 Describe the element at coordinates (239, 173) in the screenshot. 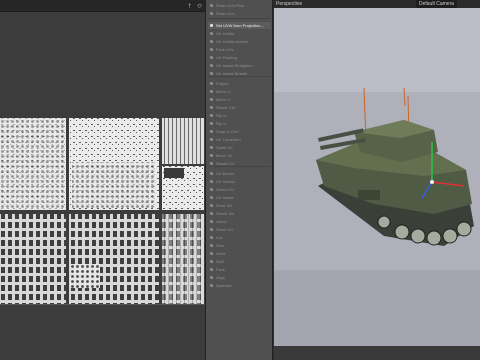

I see `menu-item: UV Border` at that location.